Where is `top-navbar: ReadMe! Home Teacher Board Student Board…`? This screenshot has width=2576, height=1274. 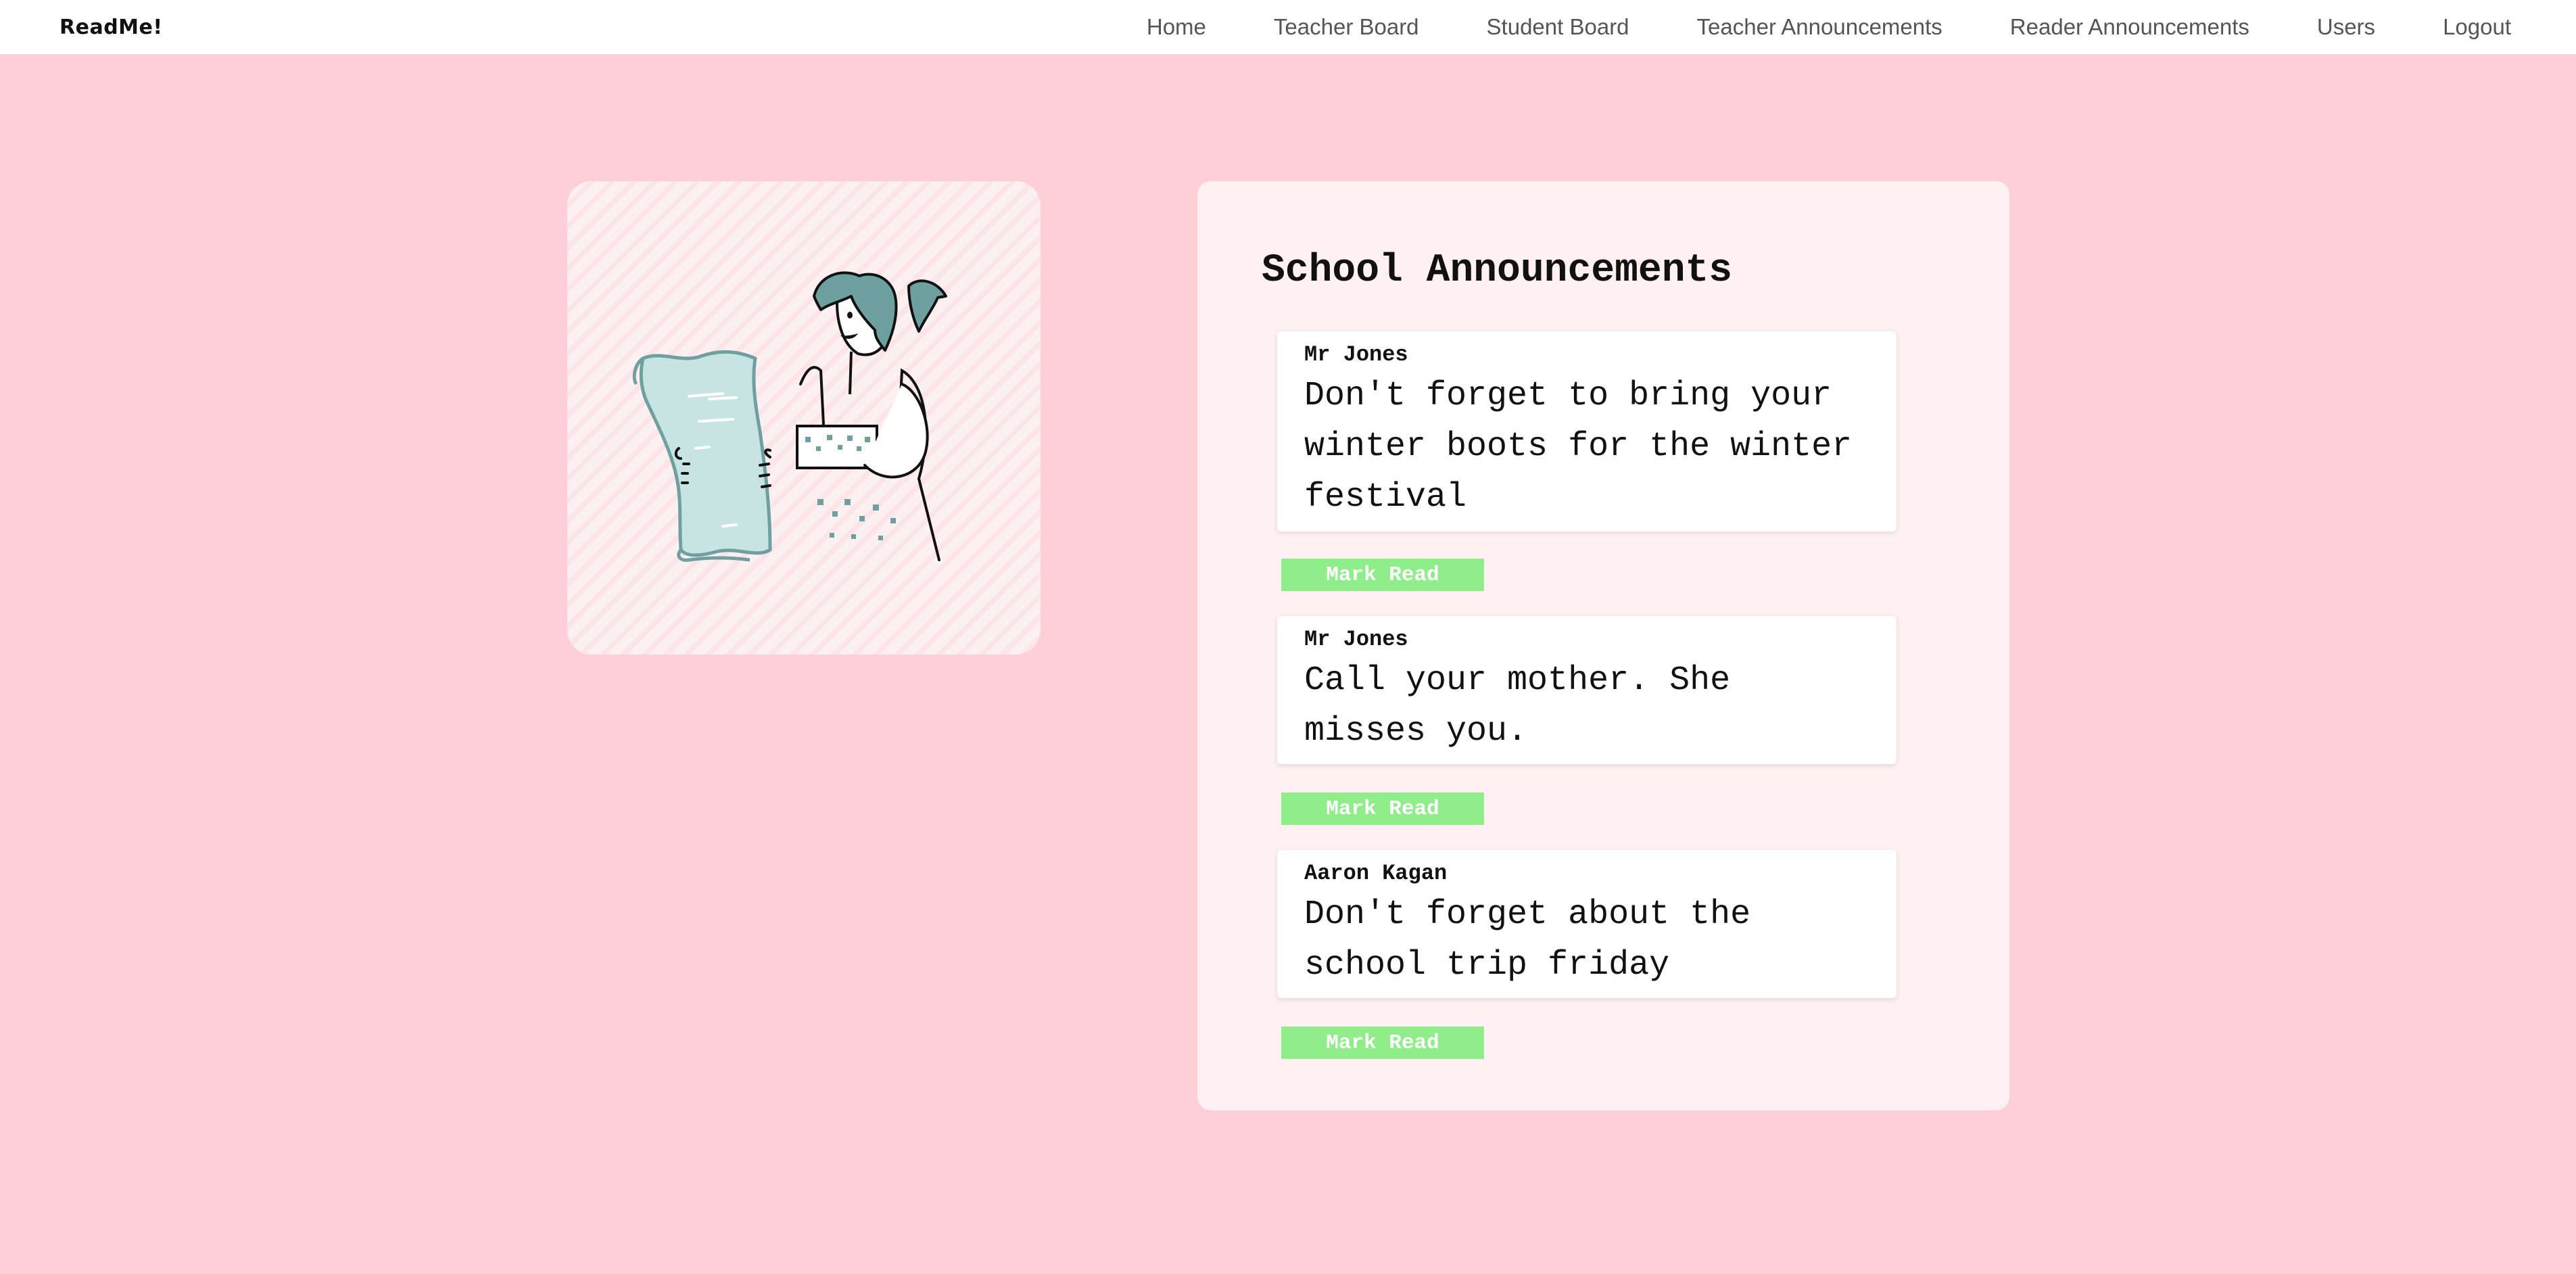 top-navbar: ReadMe! Home Teacher Board Student Board… is located at coordinates (1288, 27).